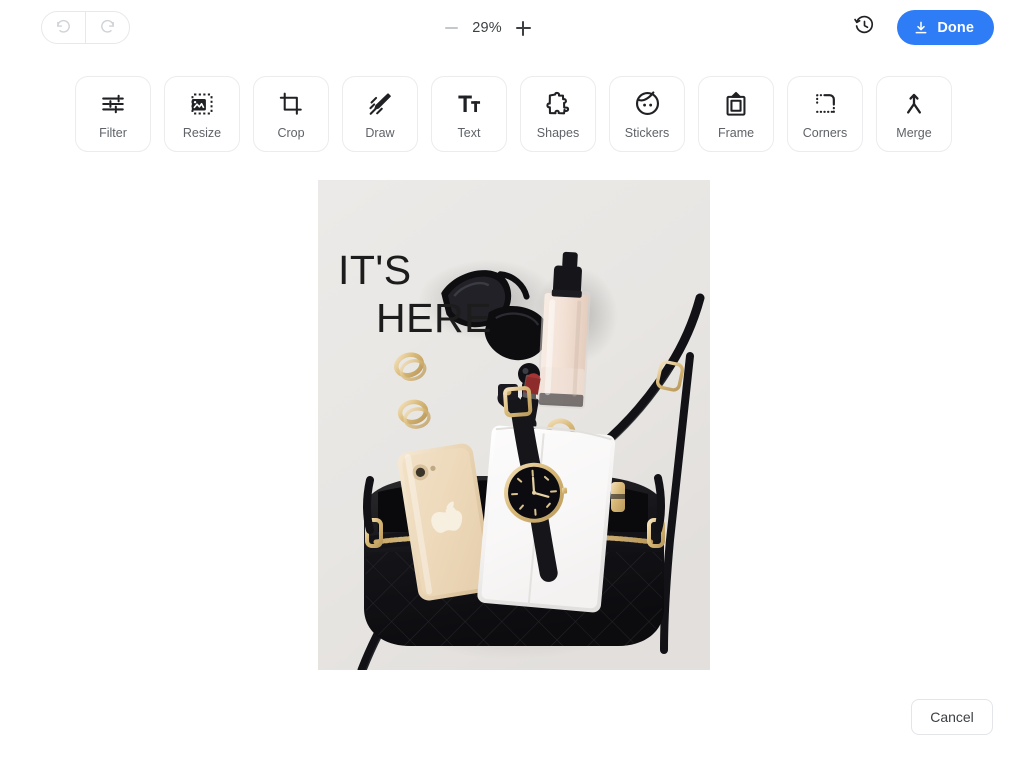 This screenshot has height=761, width=1024. I want to click on tool-label: Resize, so click(202, 132).